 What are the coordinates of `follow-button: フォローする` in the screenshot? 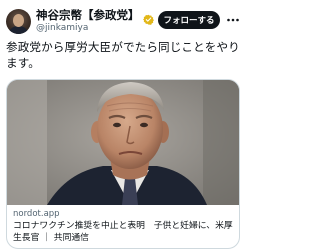 It's located at (189, 20).